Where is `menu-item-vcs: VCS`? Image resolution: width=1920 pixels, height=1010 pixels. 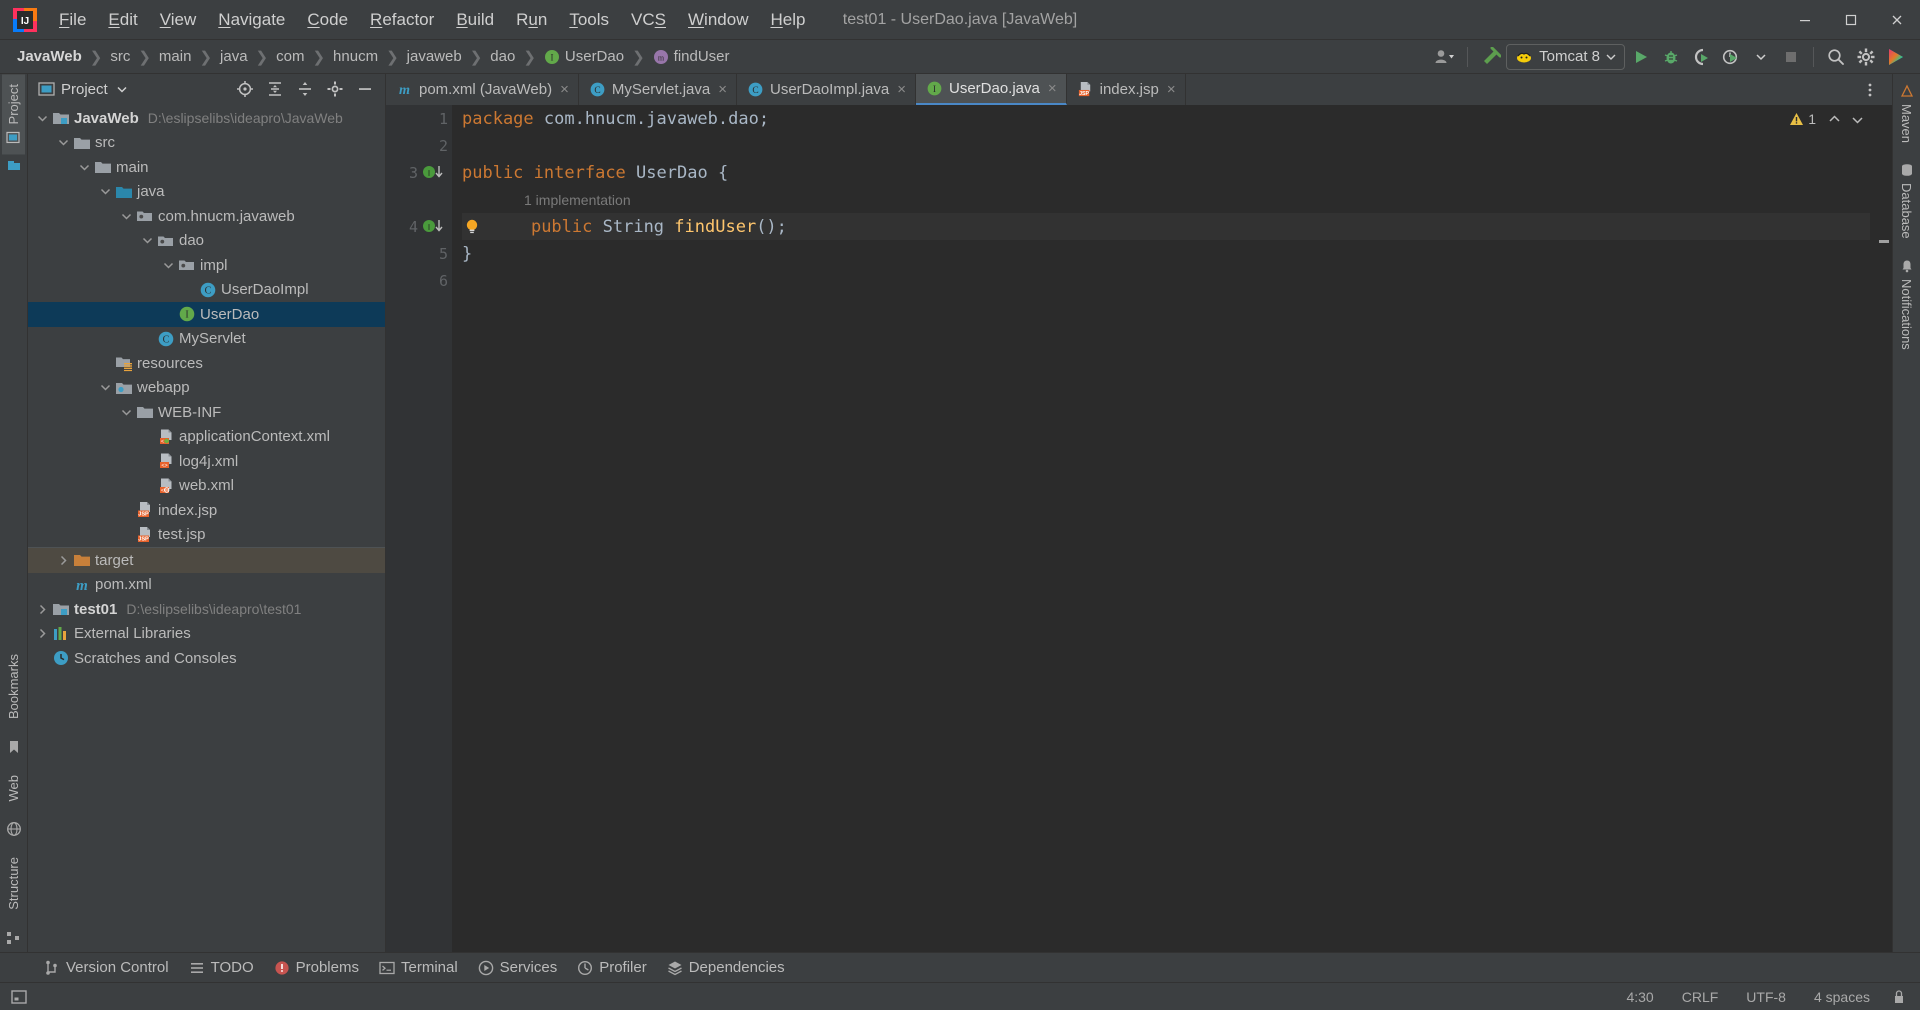
menu-item-vcs: VCS is located at coordinates (648, 20).